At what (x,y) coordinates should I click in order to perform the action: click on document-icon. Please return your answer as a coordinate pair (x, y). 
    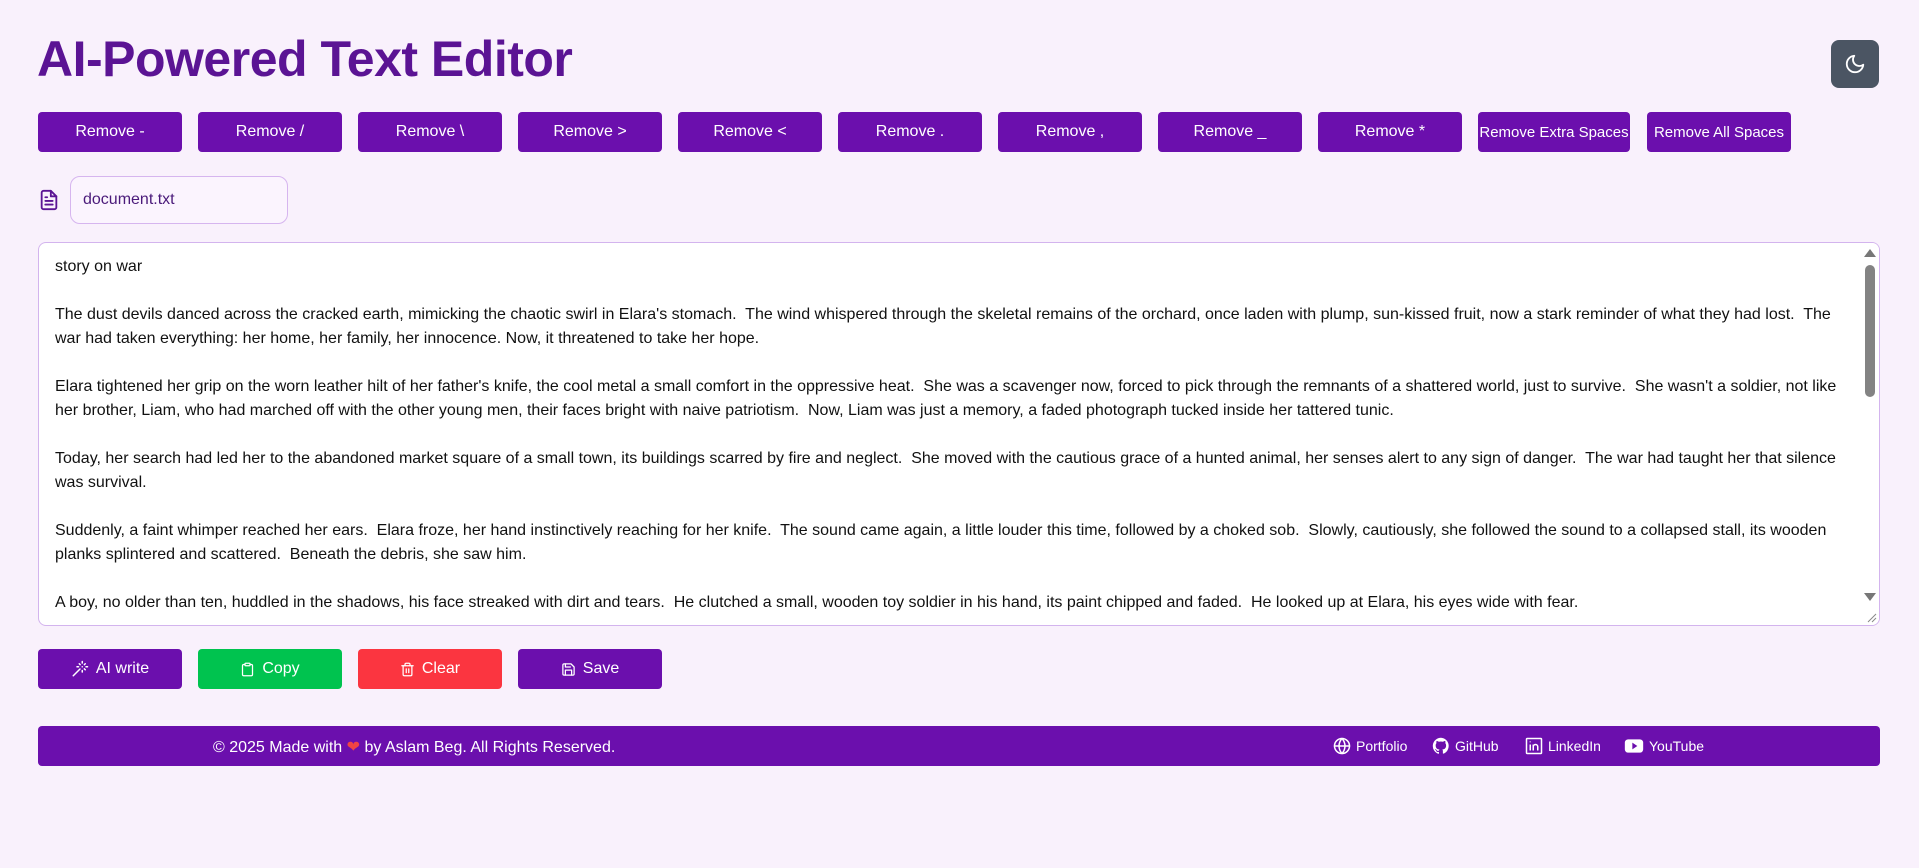
    Looking at the image, I should click on (49, 200).